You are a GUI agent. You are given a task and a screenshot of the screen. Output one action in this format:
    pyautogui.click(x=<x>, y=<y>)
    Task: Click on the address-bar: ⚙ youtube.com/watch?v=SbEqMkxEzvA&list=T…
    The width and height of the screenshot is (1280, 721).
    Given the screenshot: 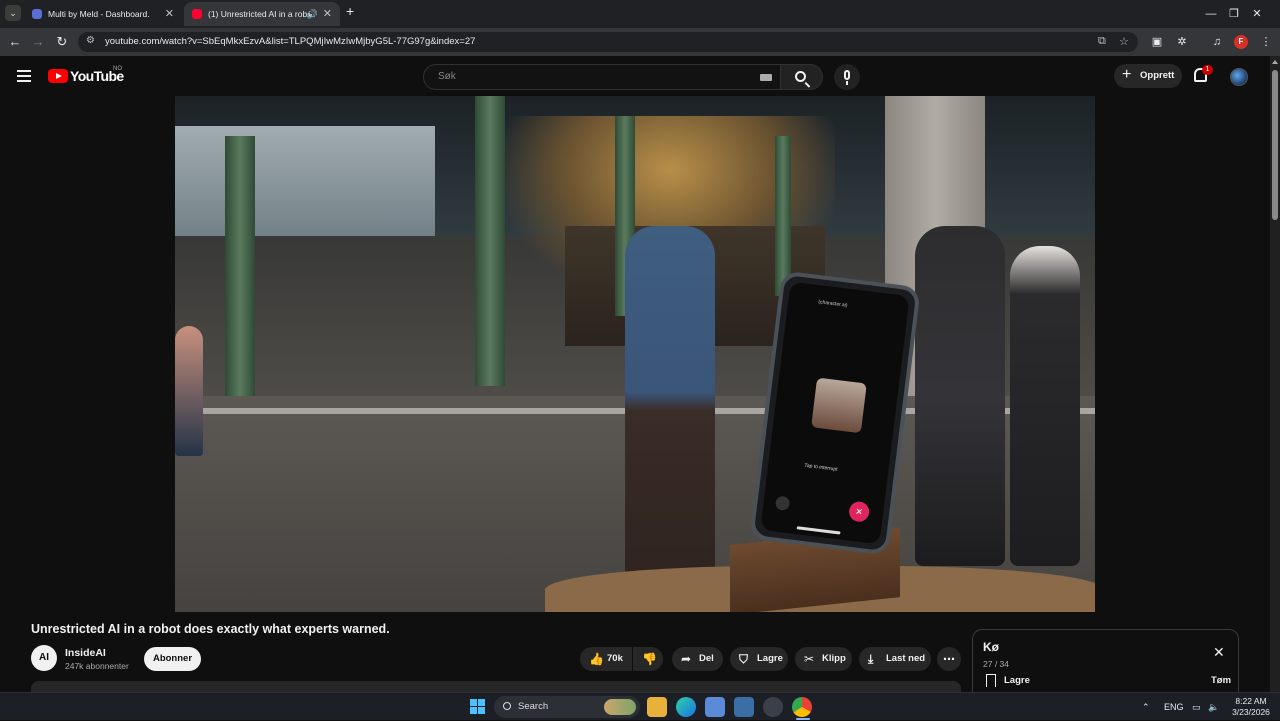 What is the action you would take?
    pyautogui.click(x=608, y=42)
    